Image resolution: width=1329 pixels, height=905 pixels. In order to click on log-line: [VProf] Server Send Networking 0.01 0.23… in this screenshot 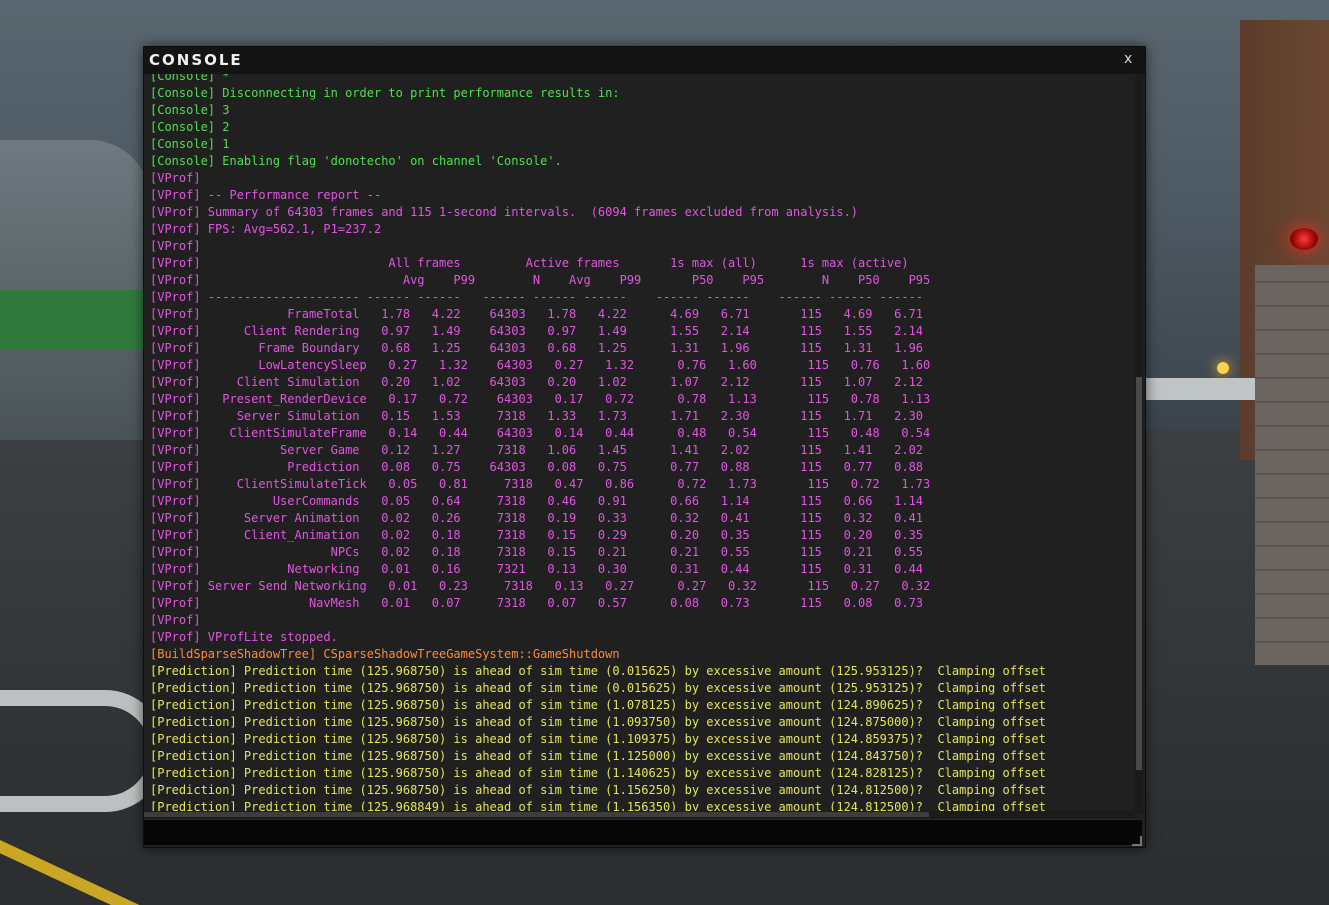, I will do `click(540, 586)`.